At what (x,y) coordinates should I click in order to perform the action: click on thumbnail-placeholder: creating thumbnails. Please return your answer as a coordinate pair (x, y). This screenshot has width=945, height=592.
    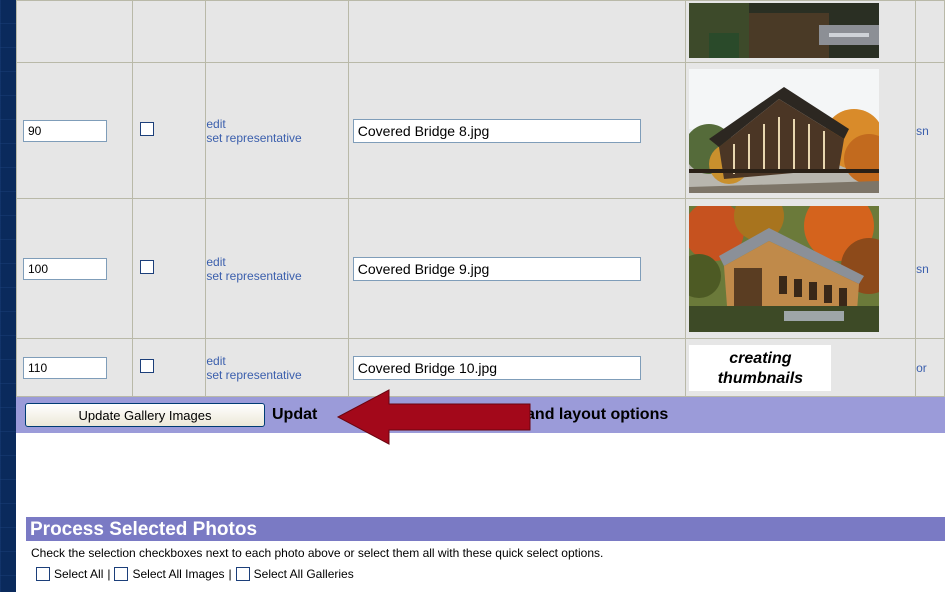
    Looking at the image, I should click on (760, 367).